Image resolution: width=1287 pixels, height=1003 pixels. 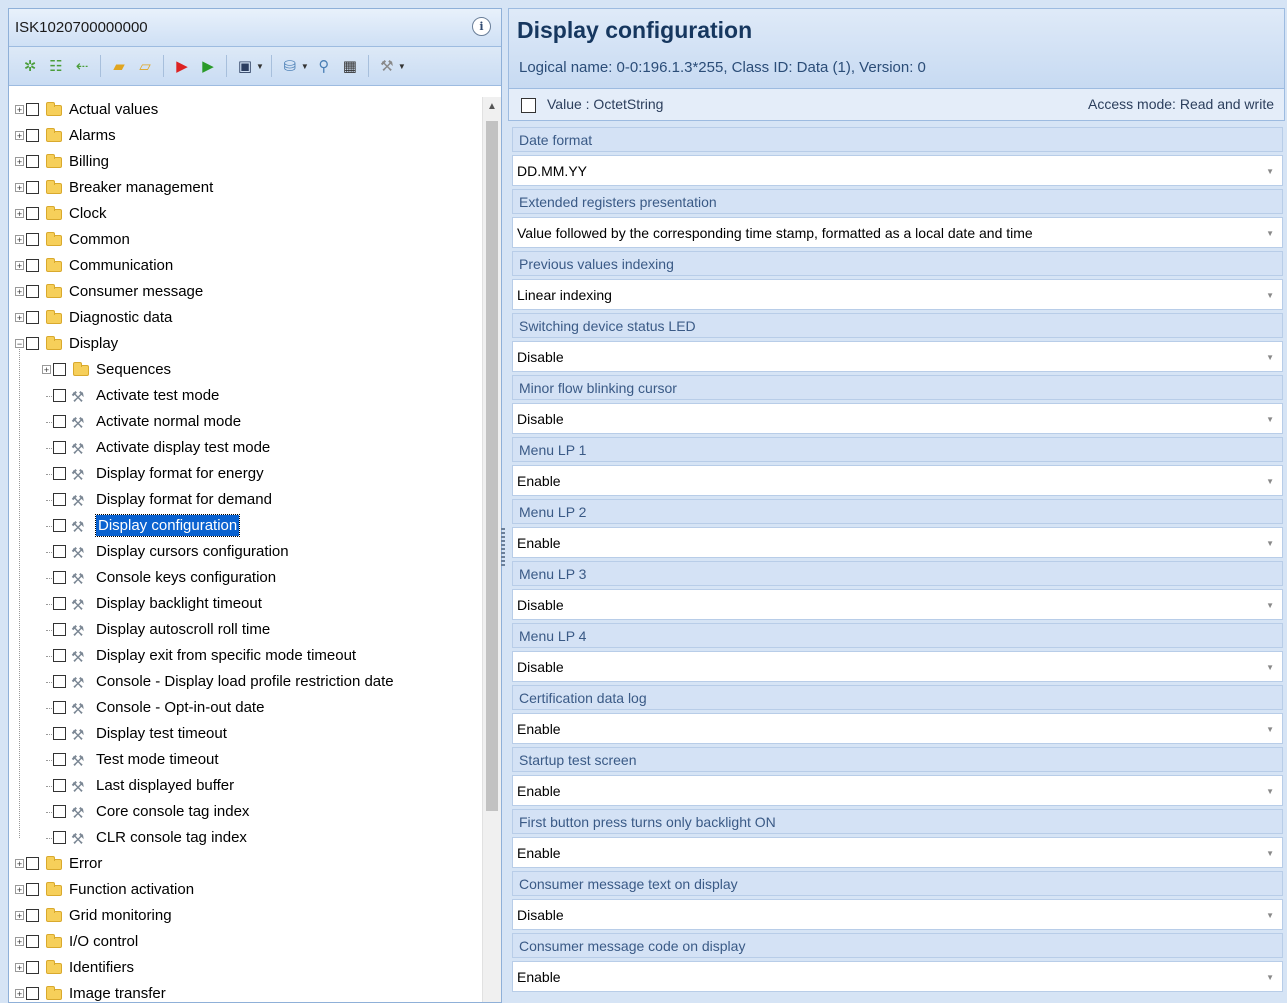 What do you see at coordinates (290, 66) in the screenshot?
I see `read-icon: ⛁` at bounding box center [290, 66].